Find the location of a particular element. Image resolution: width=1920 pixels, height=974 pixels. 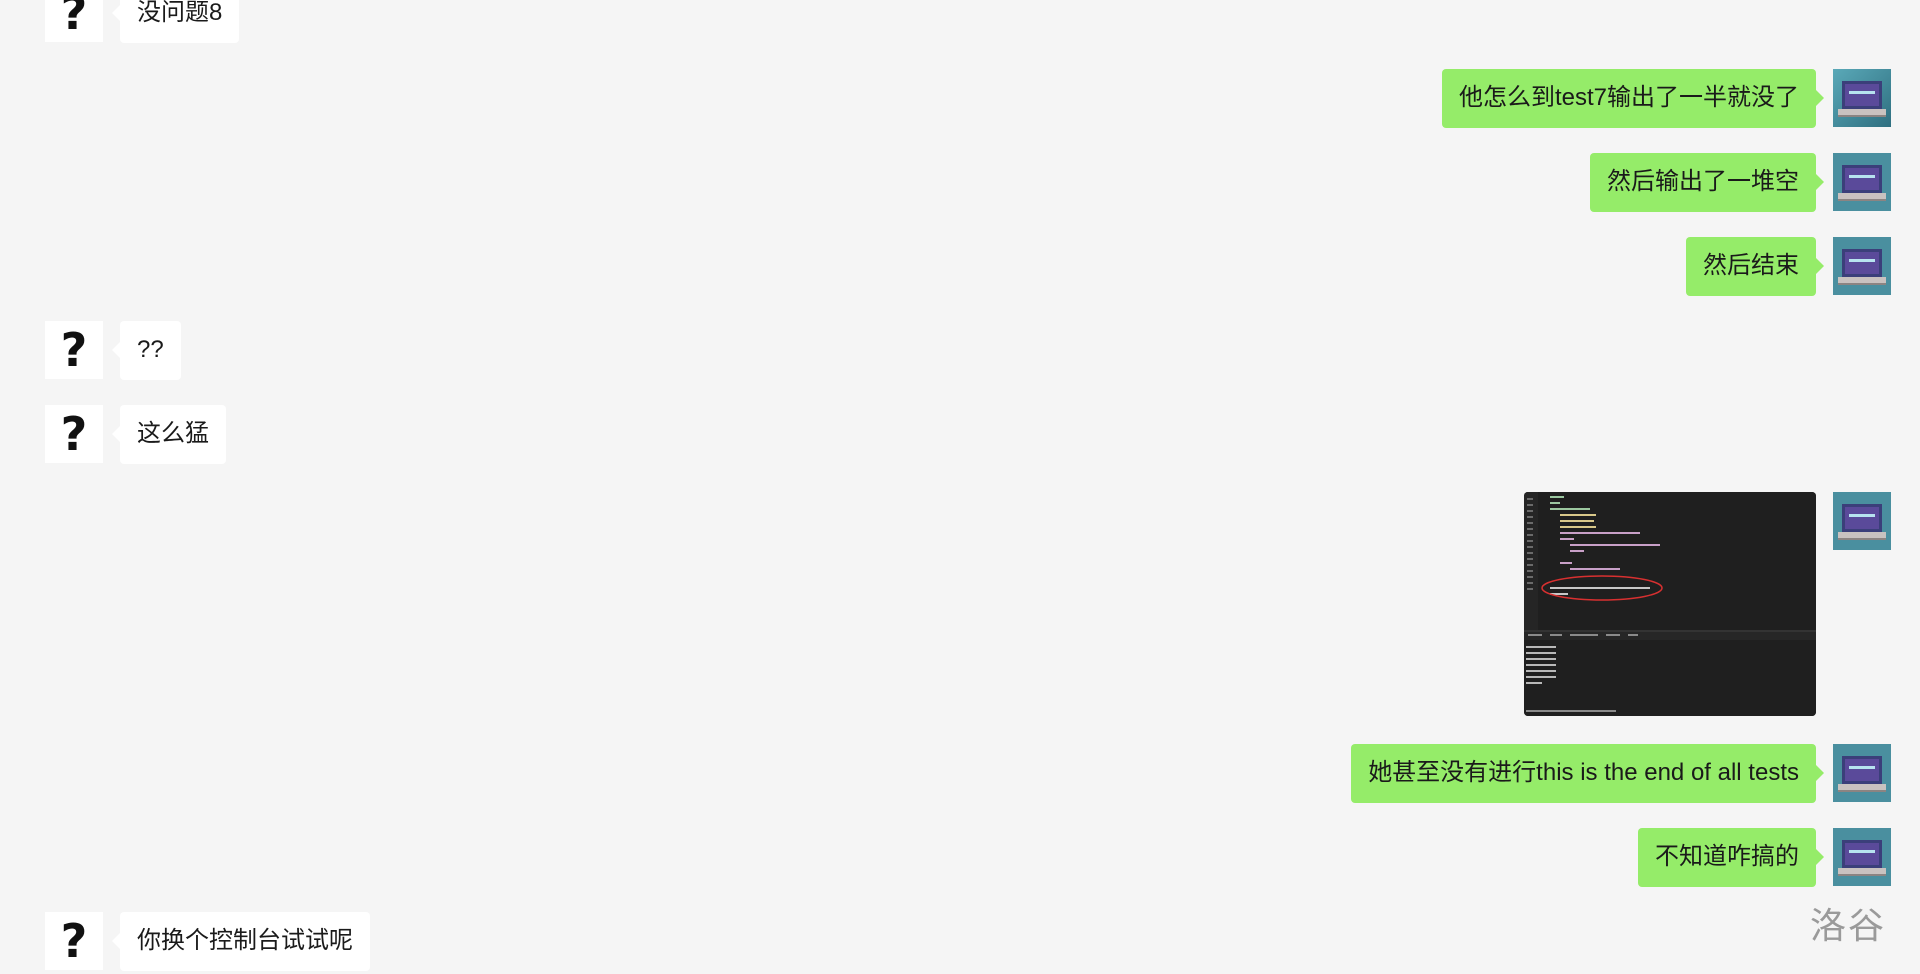

message-row: ? ?? is located at coordinates (113, 350).